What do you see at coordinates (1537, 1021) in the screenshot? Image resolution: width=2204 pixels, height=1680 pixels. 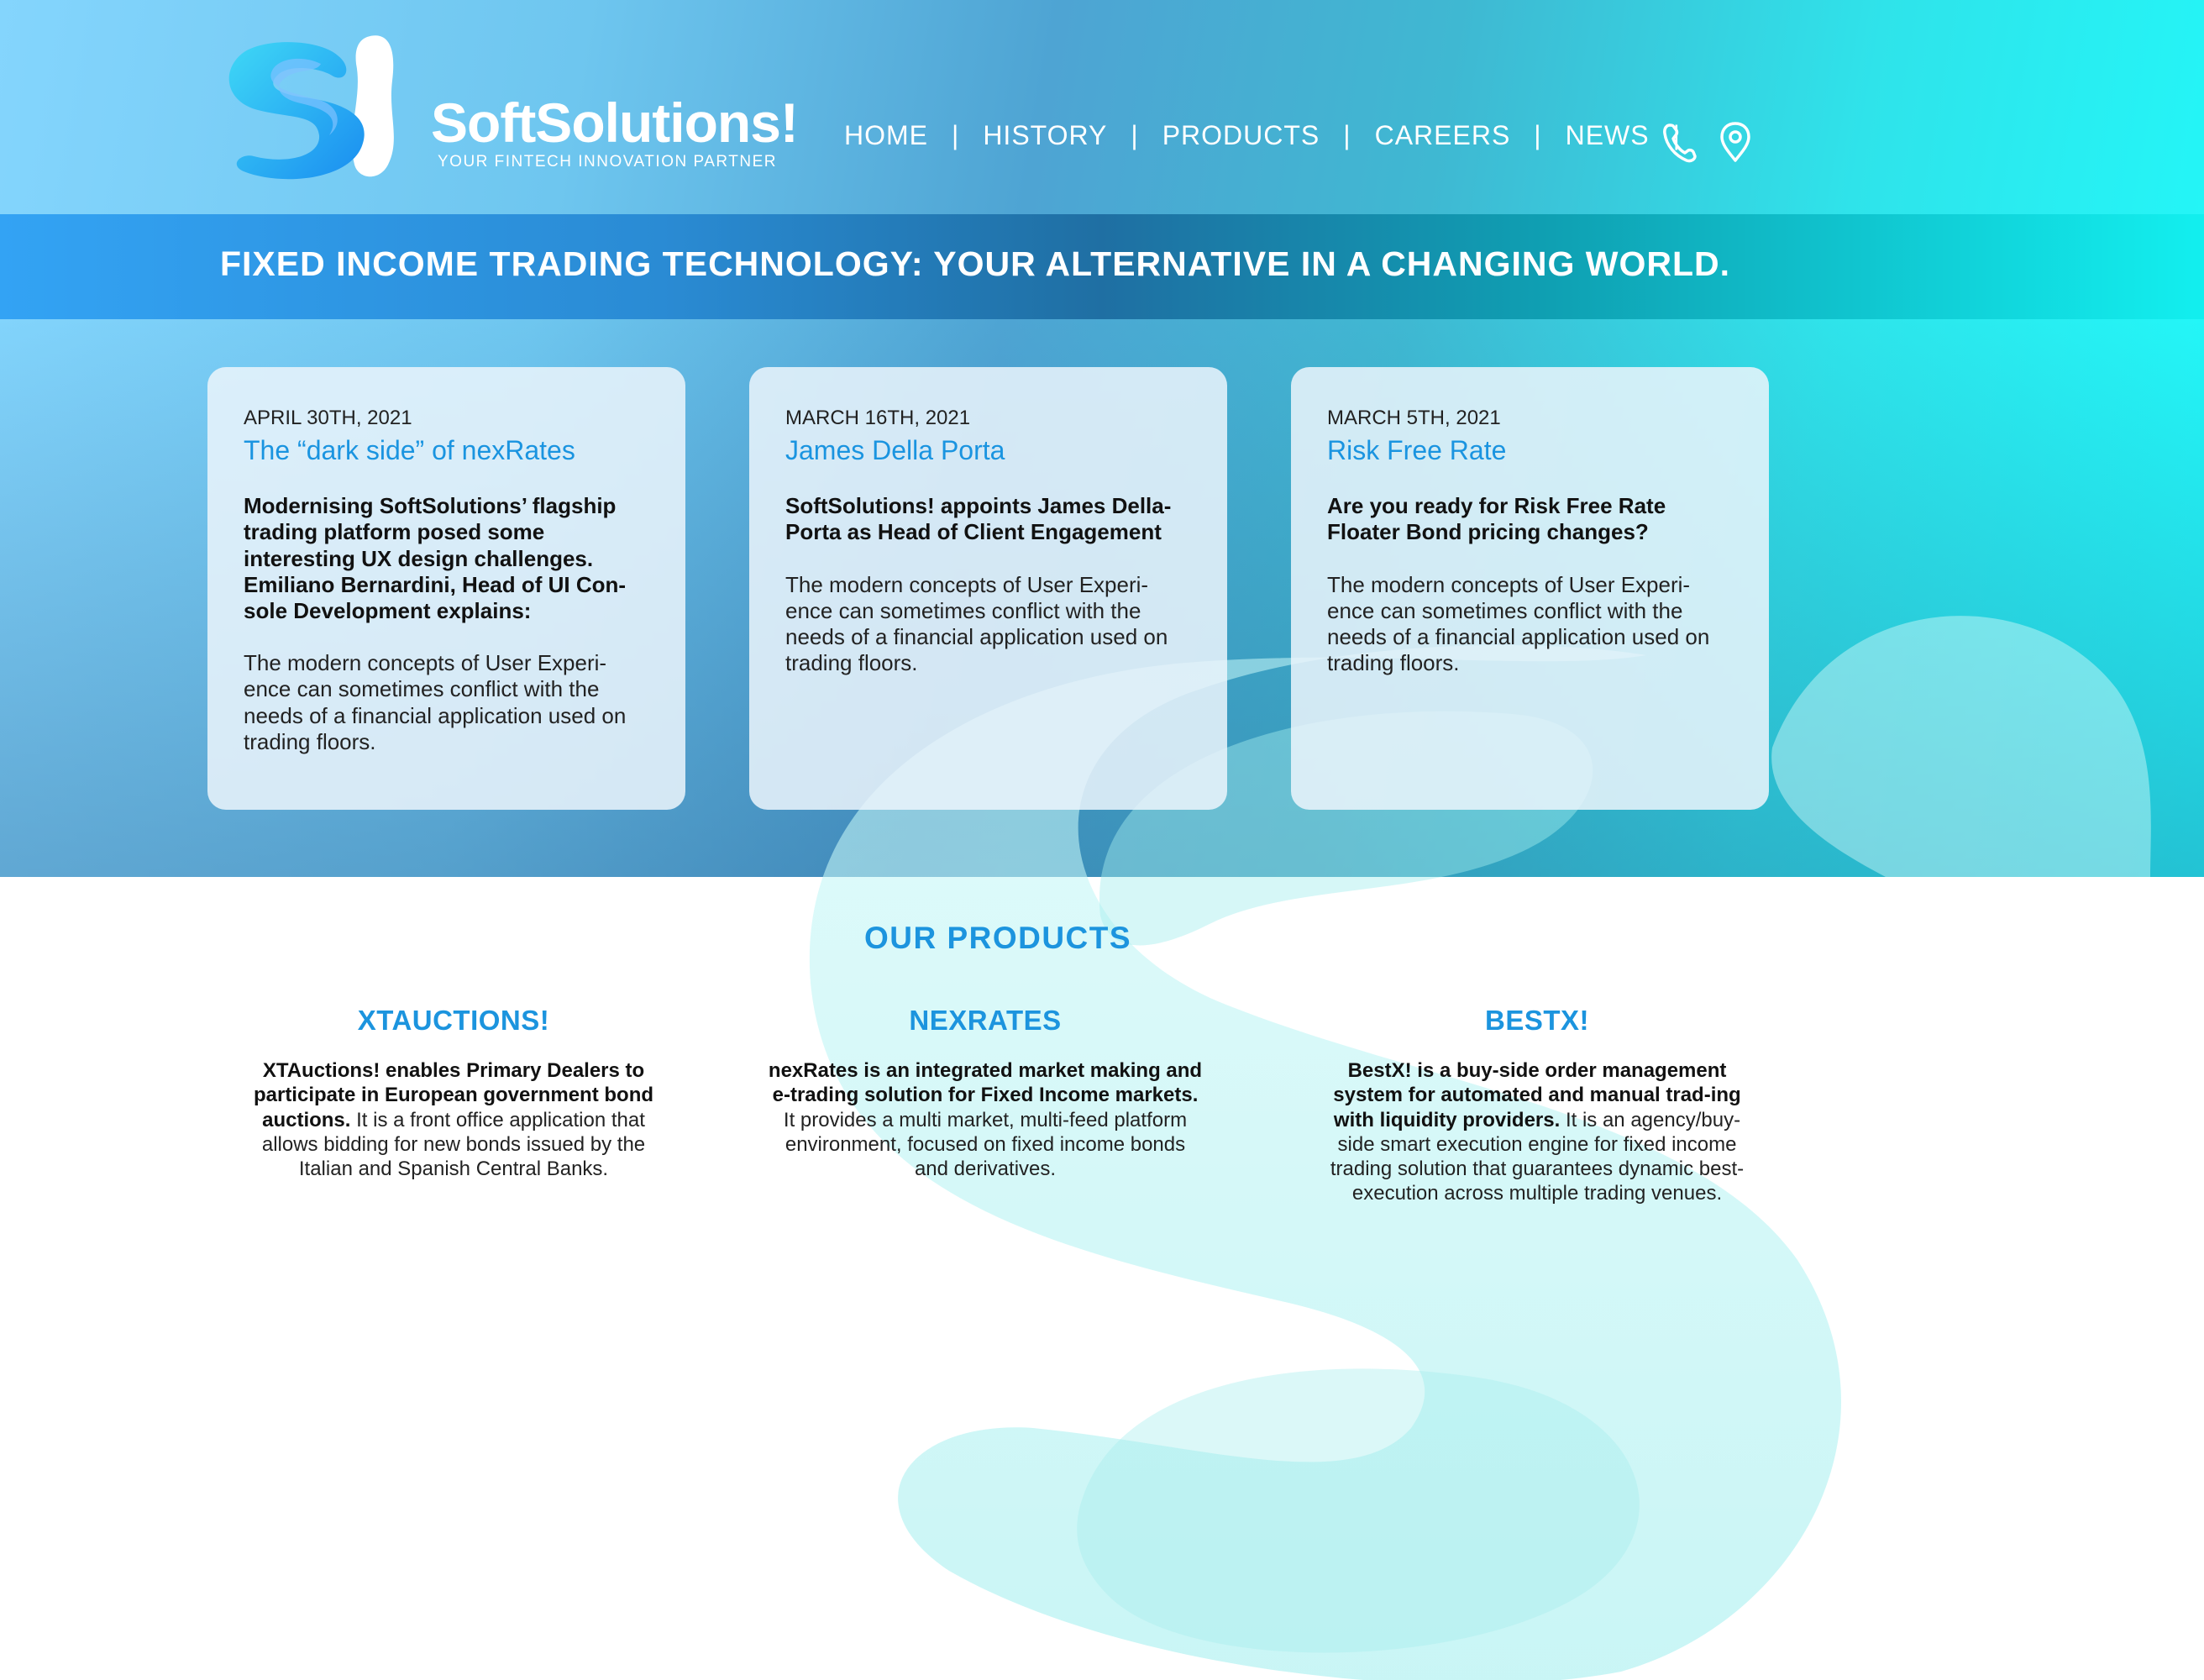 I see `product-name: BESTX!` at bounding box center [1537, 1021].